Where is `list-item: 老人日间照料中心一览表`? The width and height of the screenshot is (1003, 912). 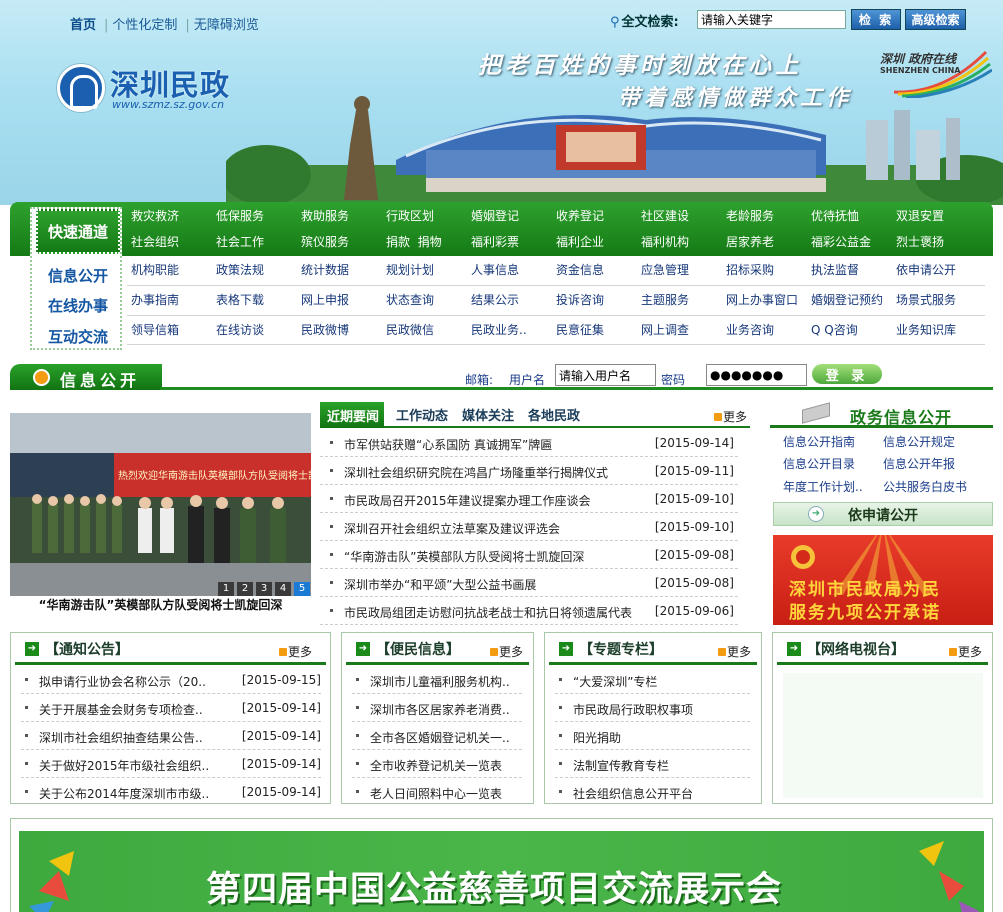
list-item: 老人日间照料中心一览表 is located at coordinates (437, 792).